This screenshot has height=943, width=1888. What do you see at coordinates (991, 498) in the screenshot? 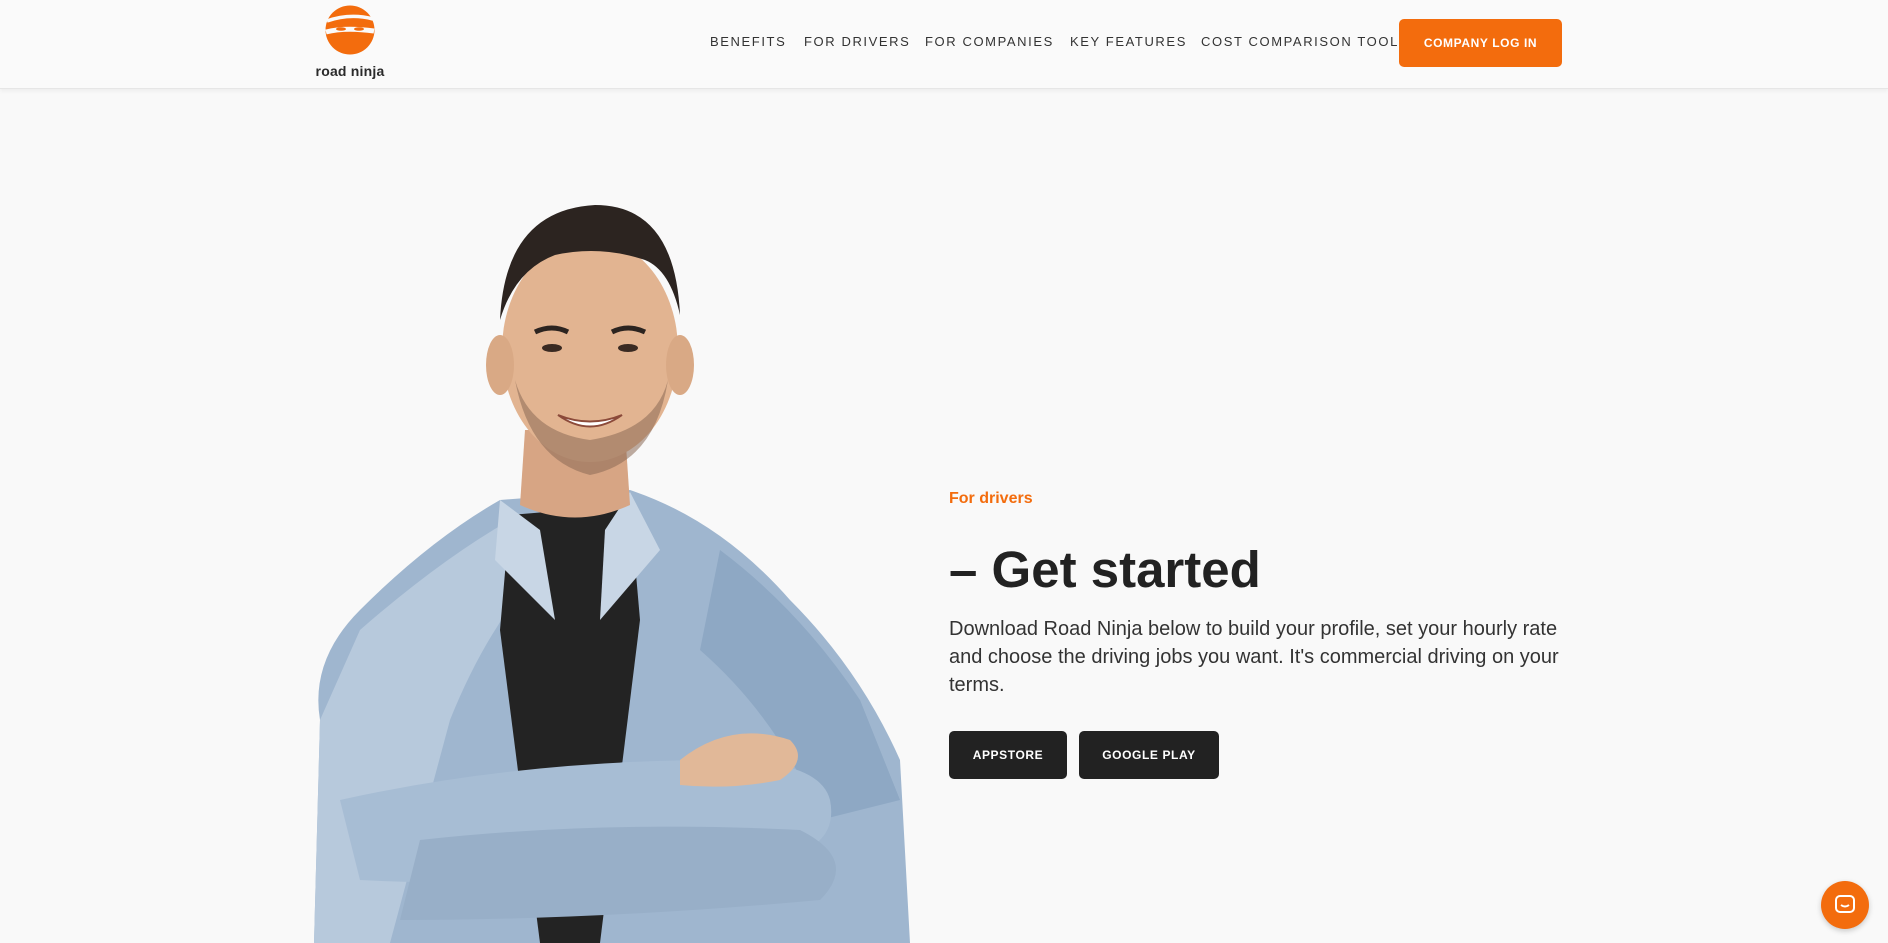
I see `hero-eyebrow: For drivers` at bounding box center [991, 498].